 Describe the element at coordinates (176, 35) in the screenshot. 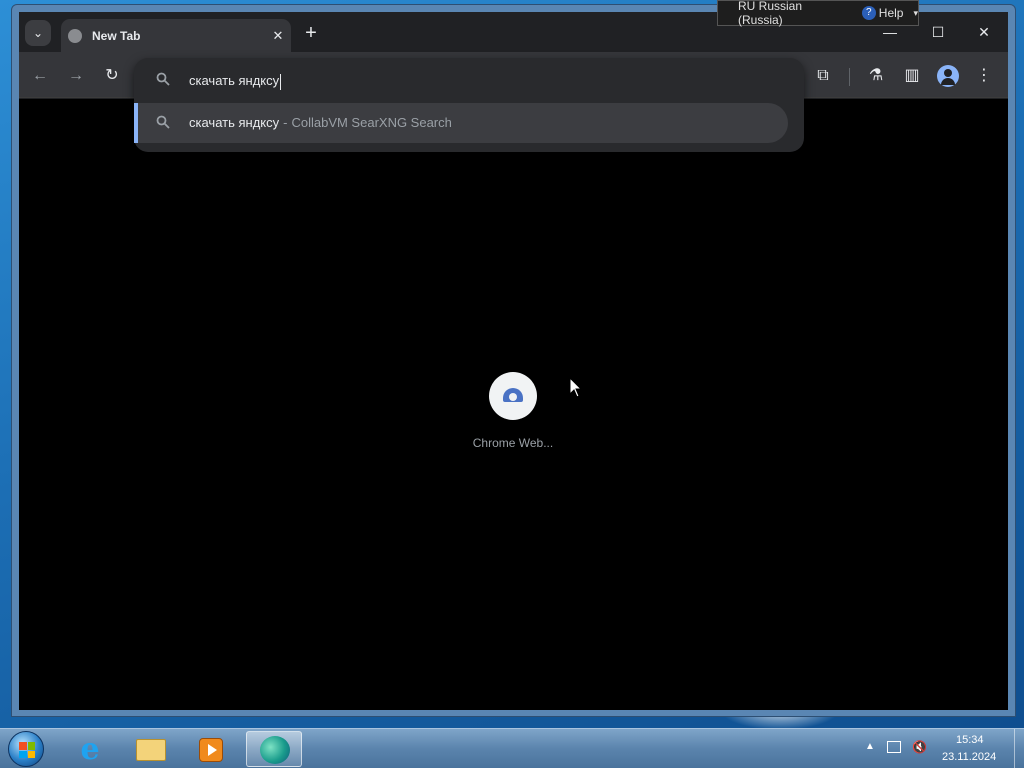

I see `tab-new-tab: New Tab ✕` at that location.